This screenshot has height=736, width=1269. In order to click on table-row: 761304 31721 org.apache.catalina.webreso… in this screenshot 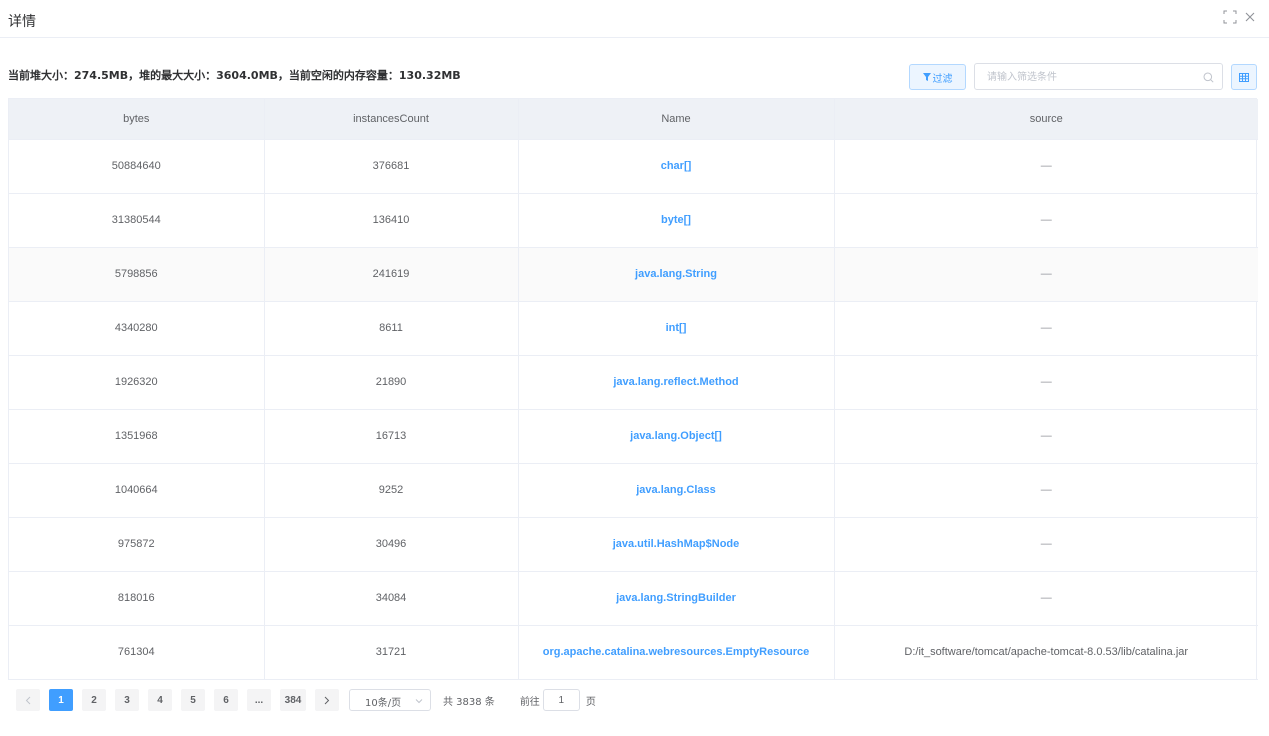, I will do `click(633, 652)`.